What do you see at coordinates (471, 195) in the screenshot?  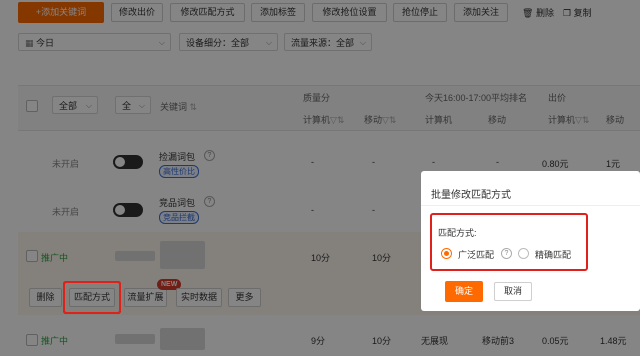 I see `dialog-title: 批量修改匹配方式` at bounding box center [471, 195].